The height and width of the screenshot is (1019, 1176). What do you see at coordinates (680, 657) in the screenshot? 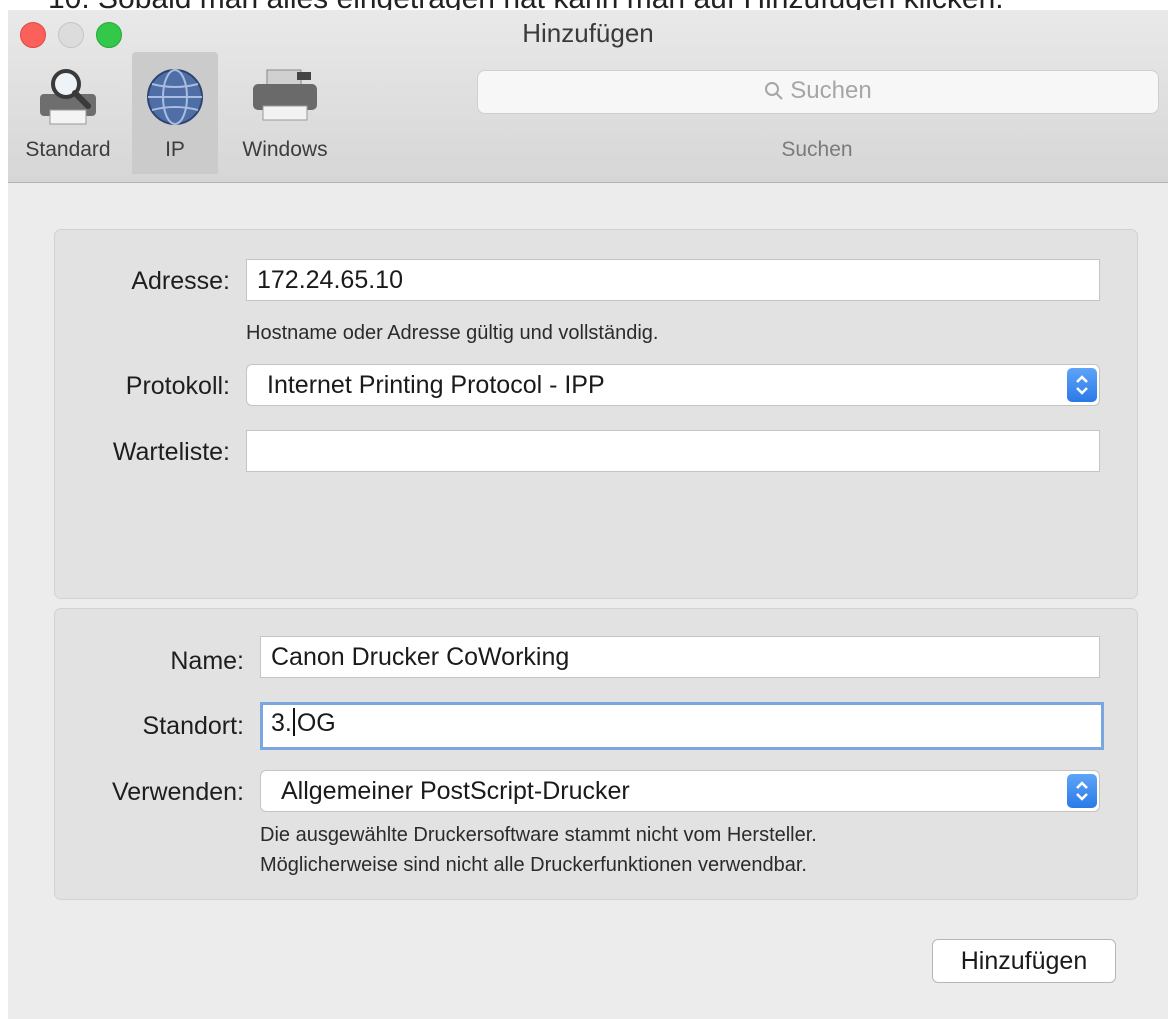
I see `name-field: Canon Drucker CoWorking` at bounding box center [680, 657].